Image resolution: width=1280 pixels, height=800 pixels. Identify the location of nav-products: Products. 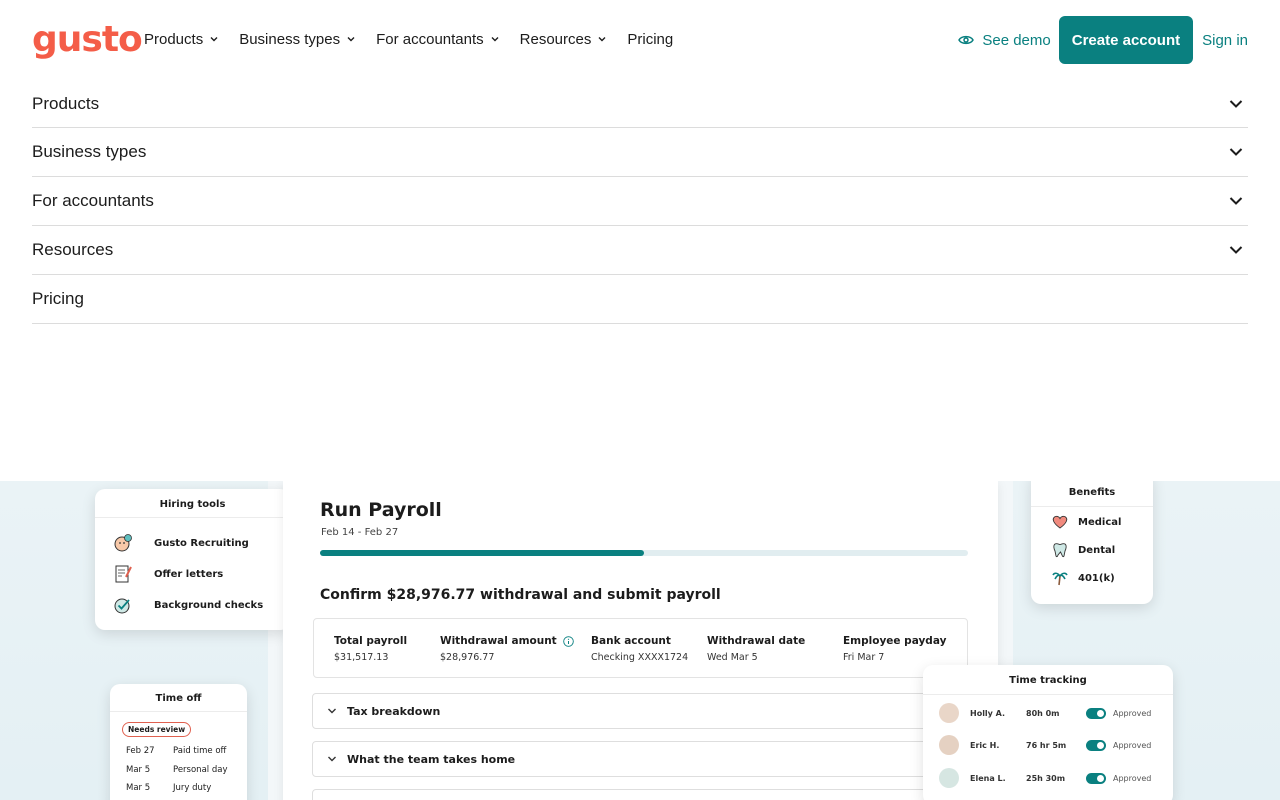
(181, 39).